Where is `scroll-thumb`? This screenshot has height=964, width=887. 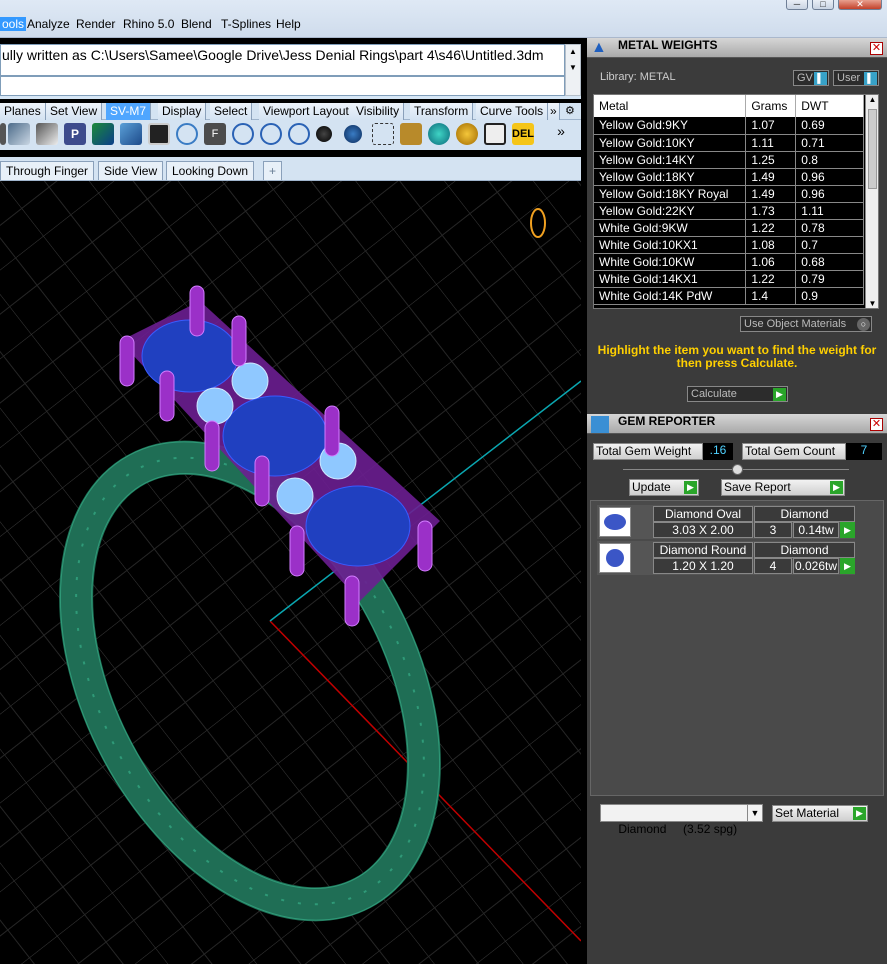 scroll-thumb is located at coordinates (872, 149).